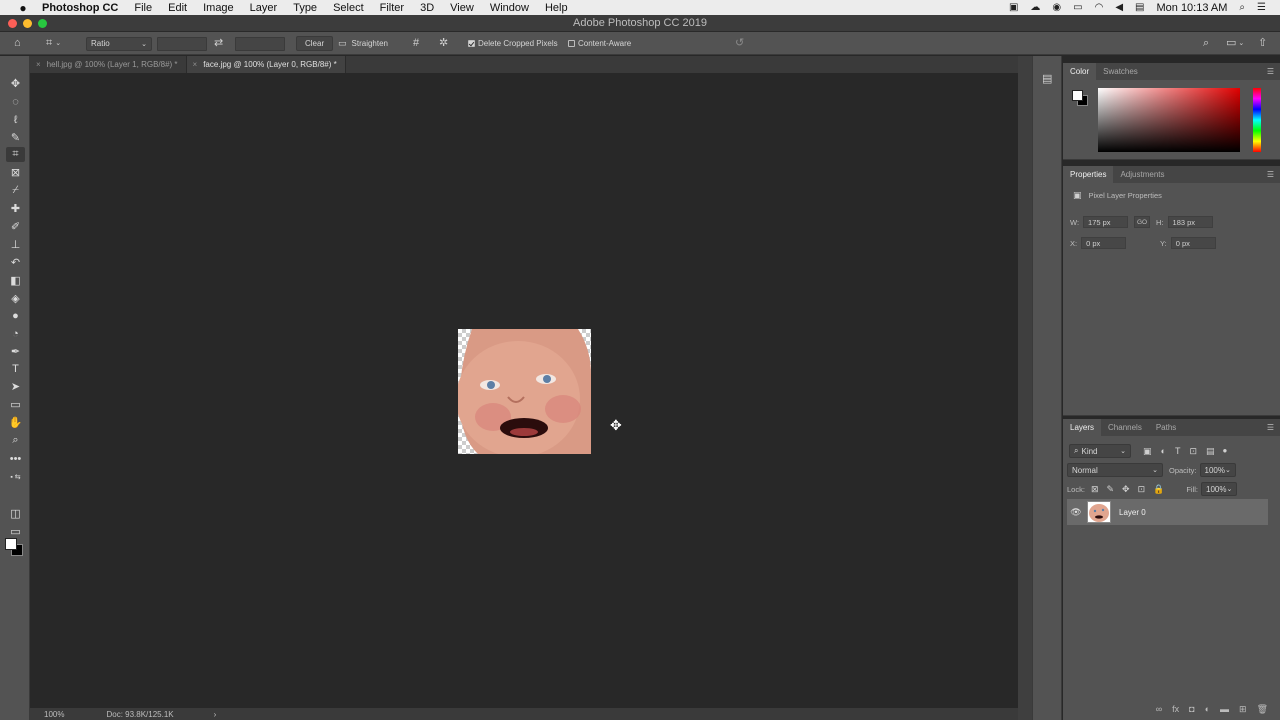 This screenshot has height=720, width=1280. I want to click on blur-tool-icon: ●, so click(15, 315).